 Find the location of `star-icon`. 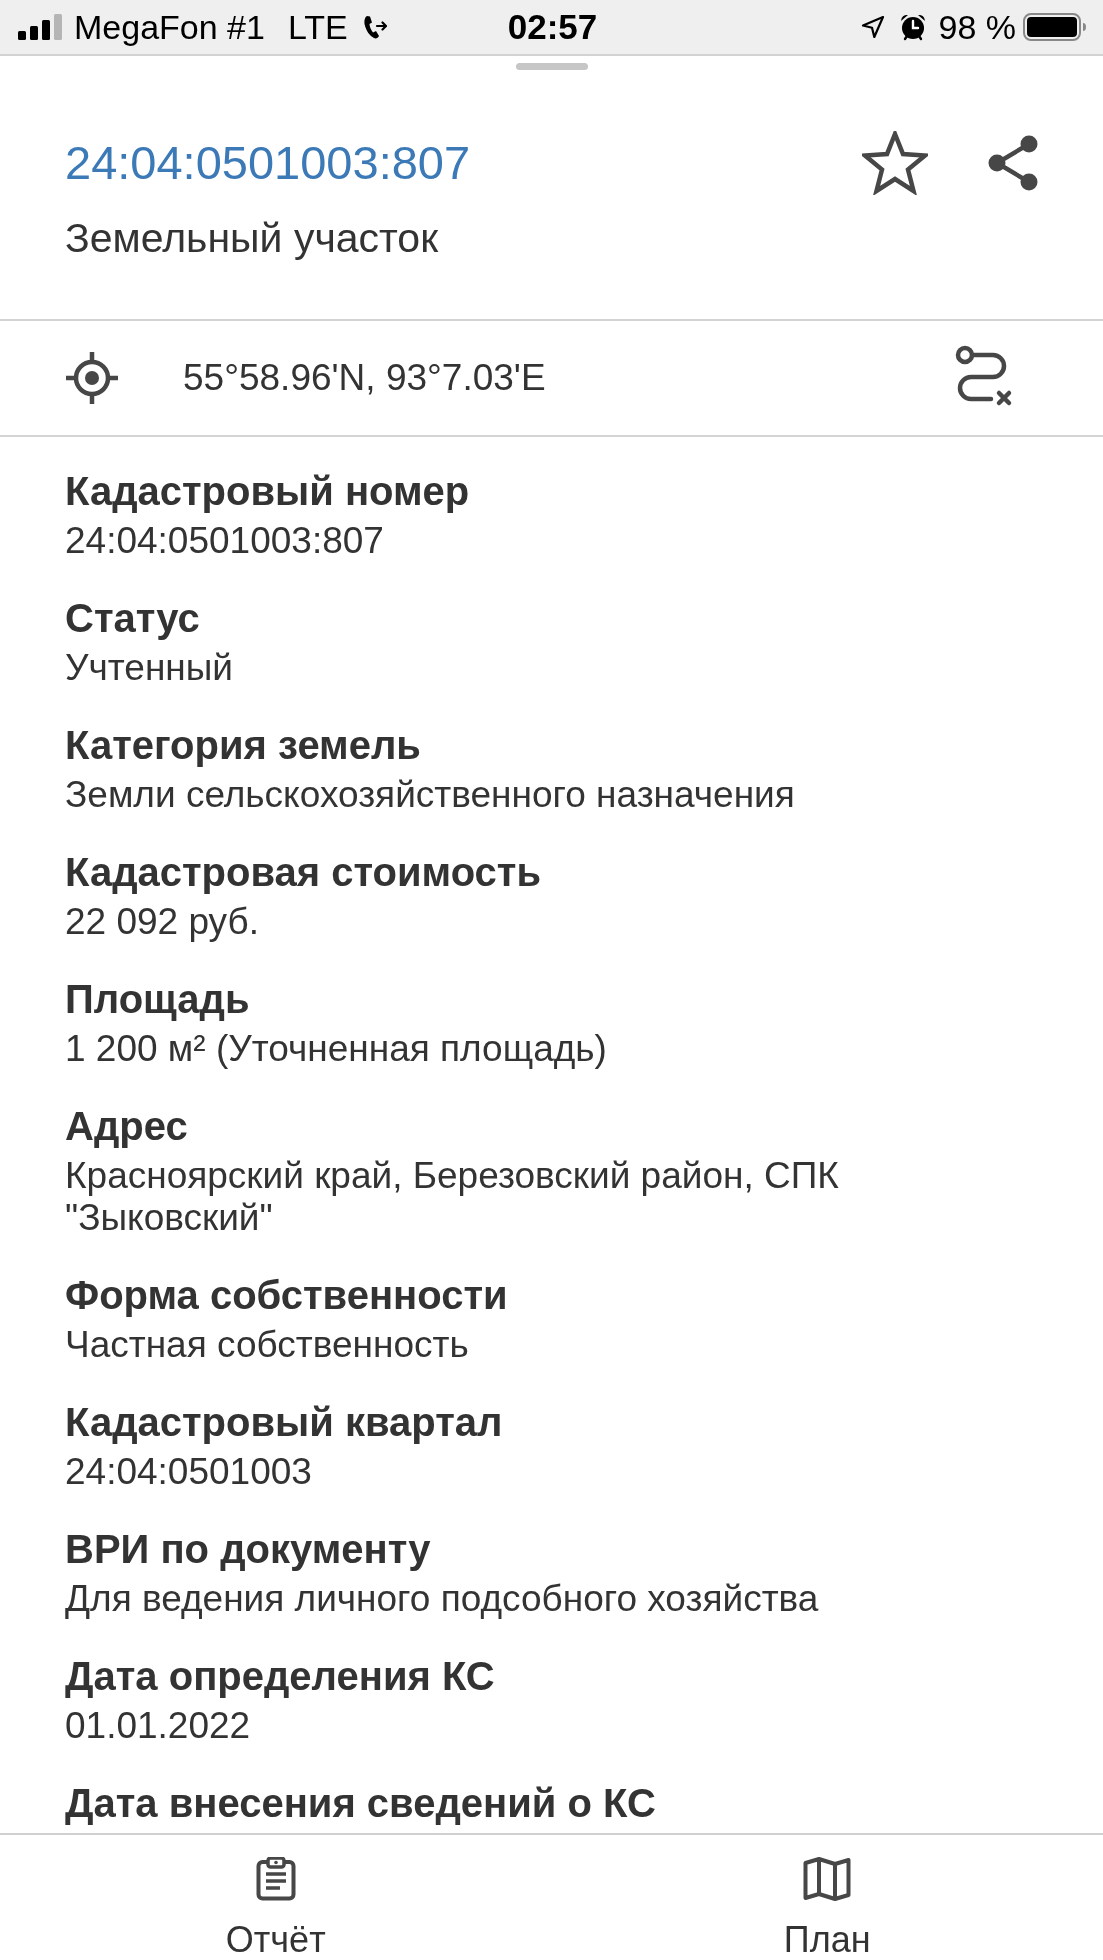

star-icon is located at coordinates (895, 163).